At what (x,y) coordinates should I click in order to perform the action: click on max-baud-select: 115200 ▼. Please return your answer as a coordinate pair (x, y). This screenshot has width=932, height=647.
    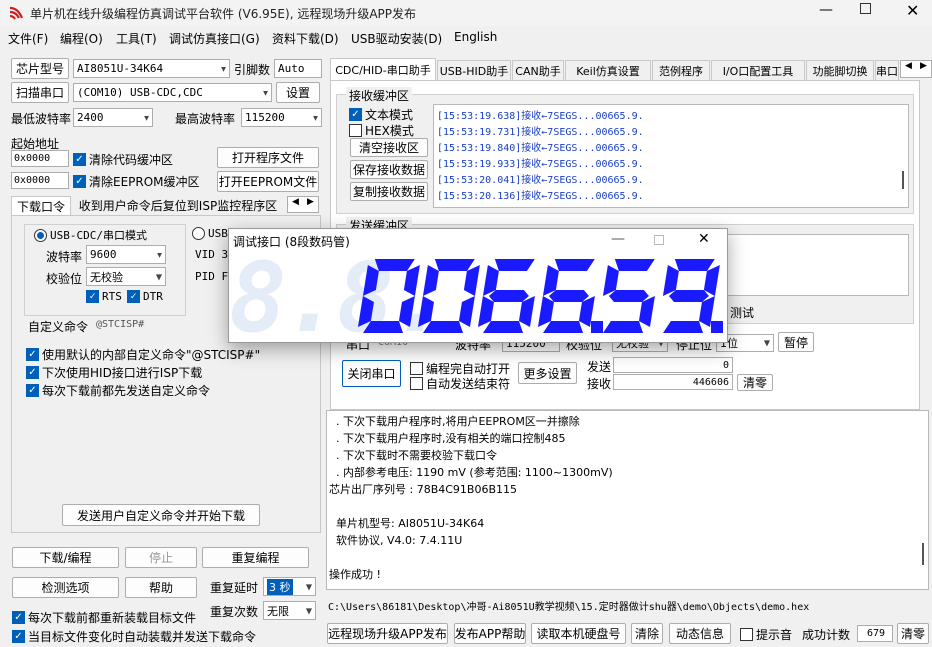
    Looking at the image, I should click on (281, 117).